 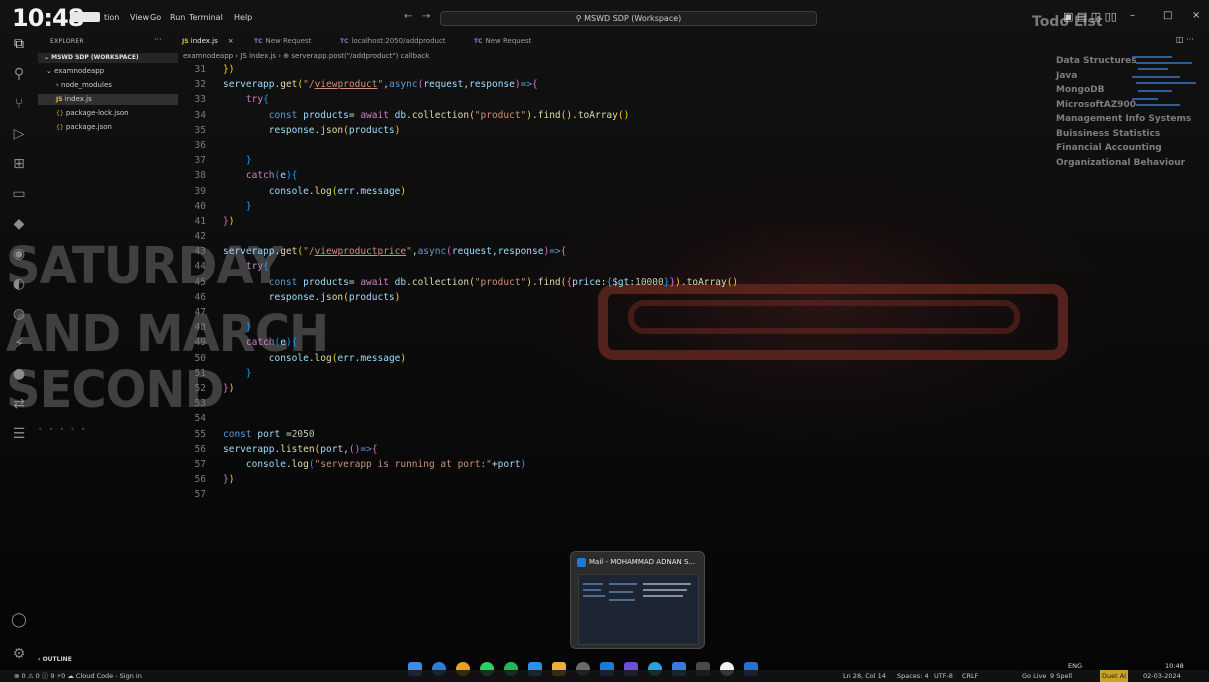 What do you see at coordinates (19, 164) in the screenshot?
I see `extensions-icon: ⊞` at bounding box center [19, 164].